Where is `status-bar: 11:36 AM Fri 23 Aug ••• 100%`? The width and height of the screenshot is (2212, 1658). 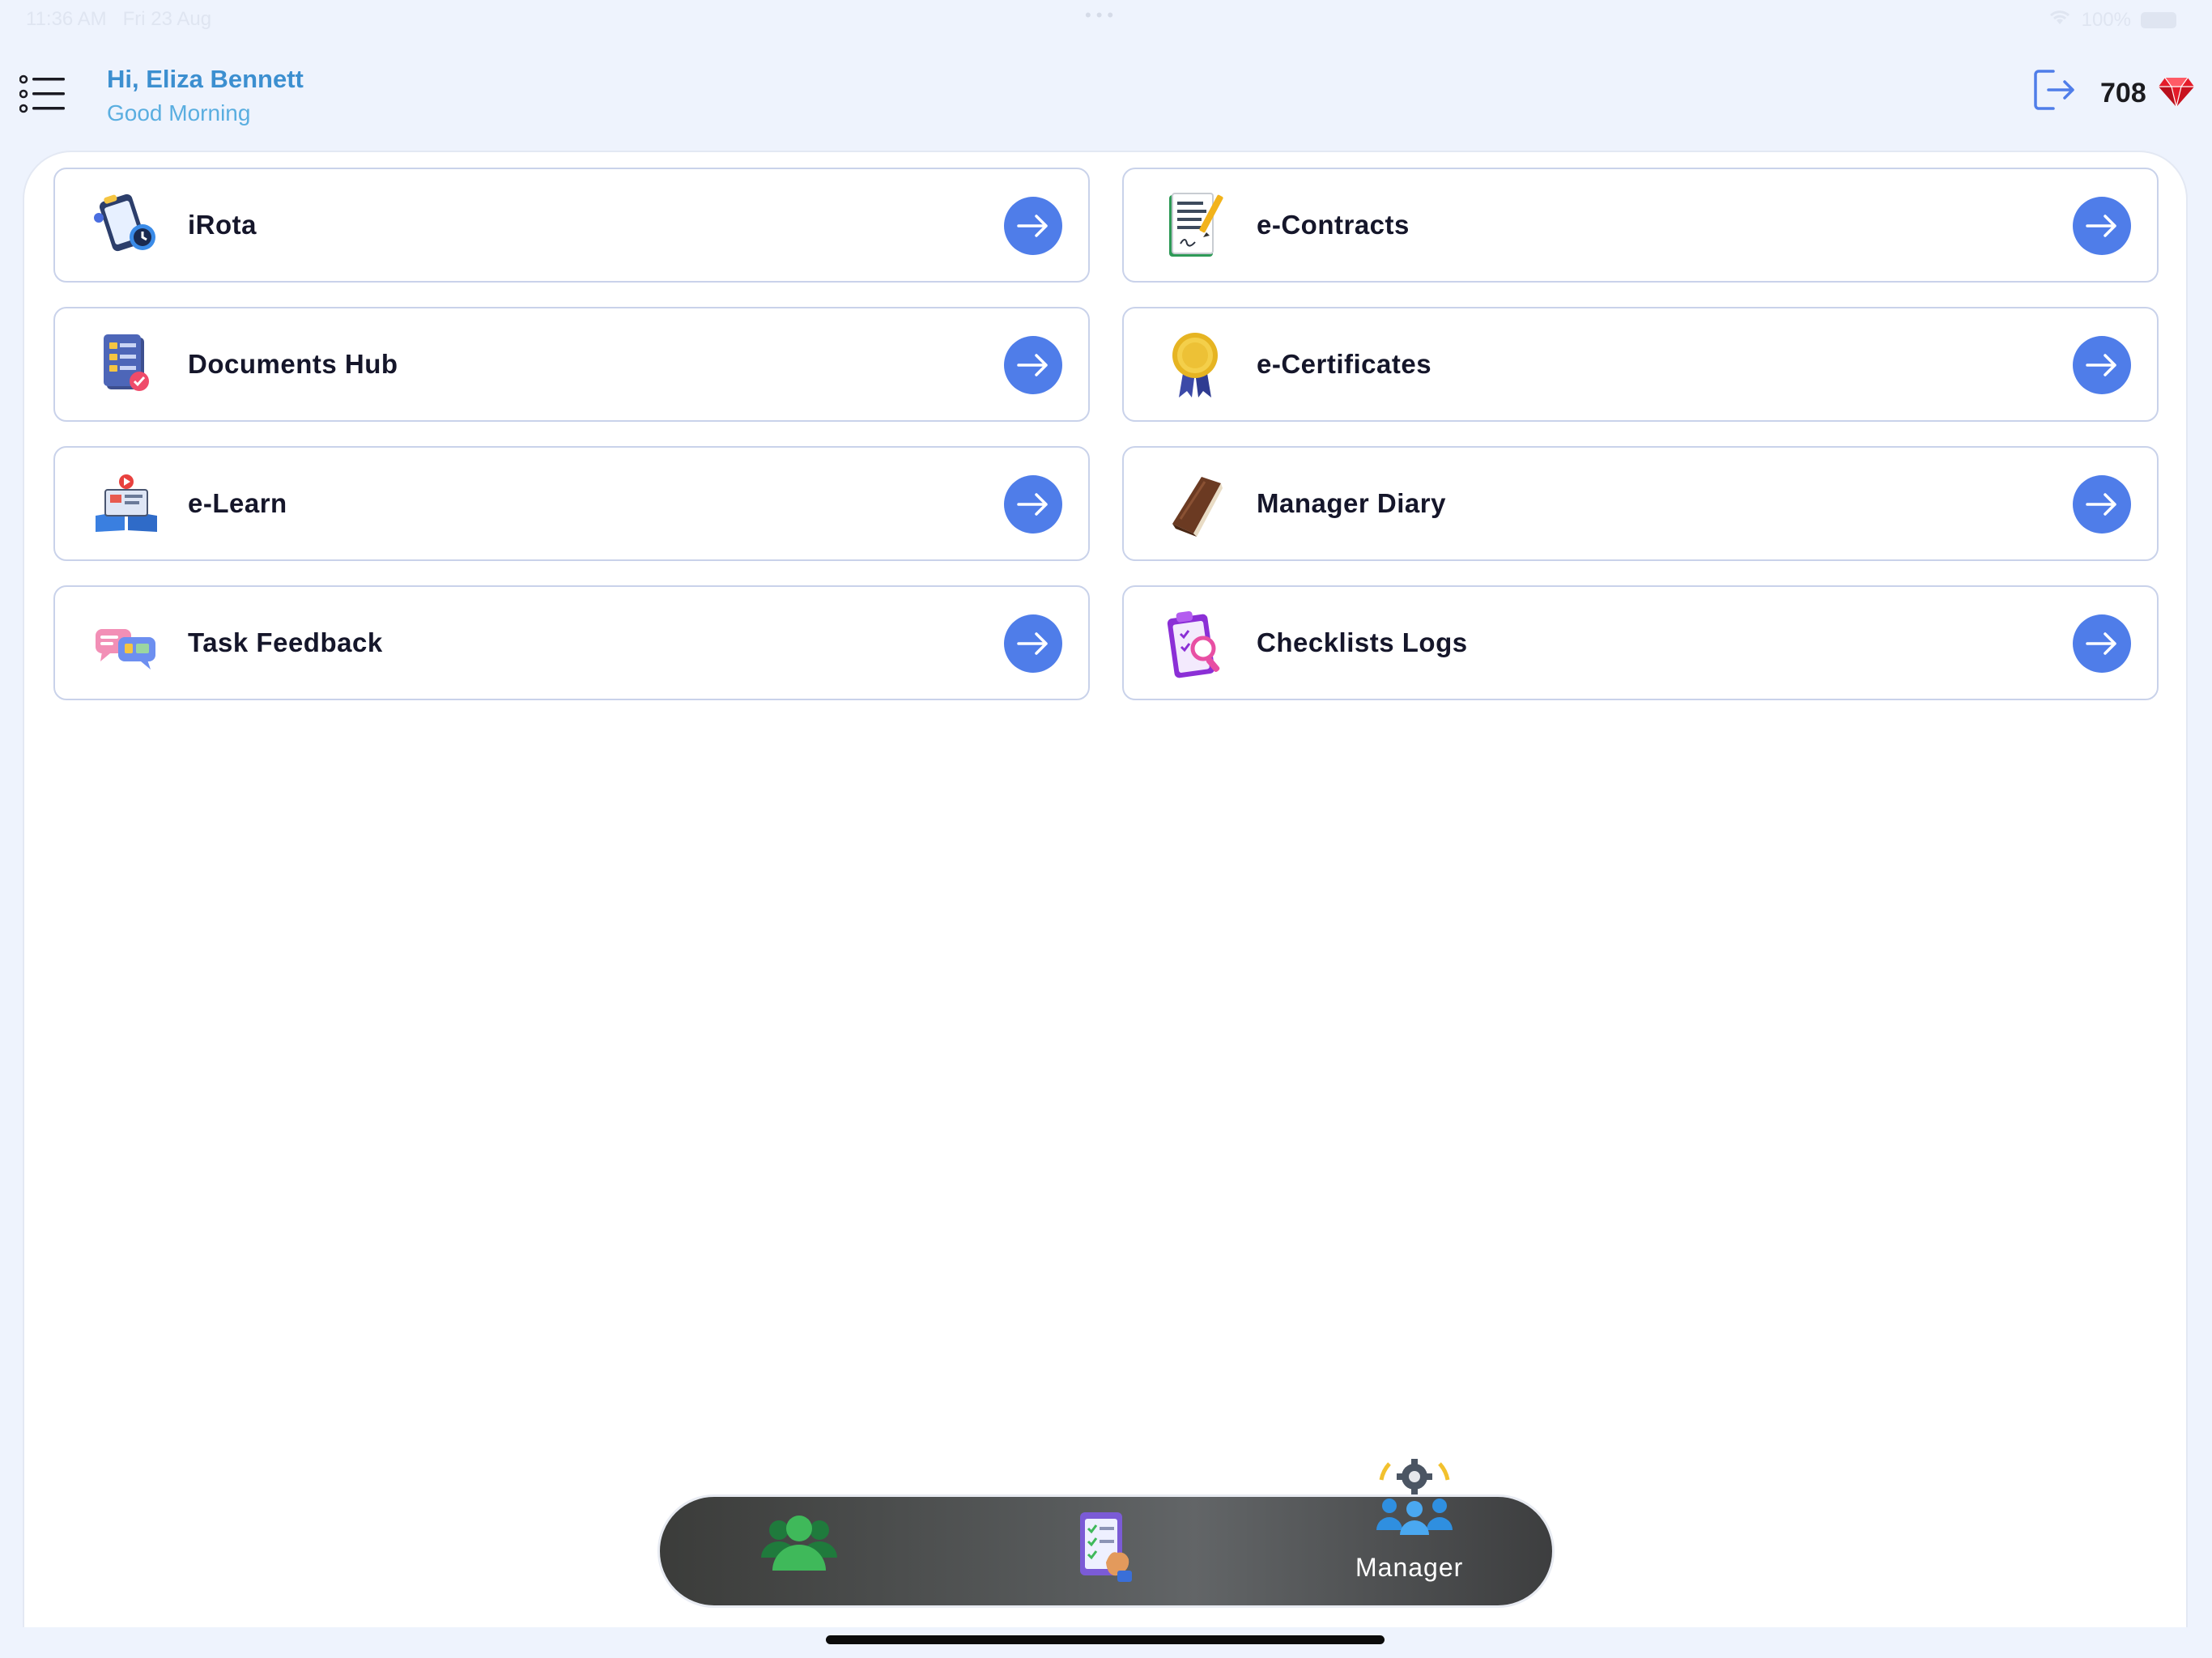
status-bar: 11:36 AM Fri 23 Aug ••• 100% is located at coordinates (1106, 19).